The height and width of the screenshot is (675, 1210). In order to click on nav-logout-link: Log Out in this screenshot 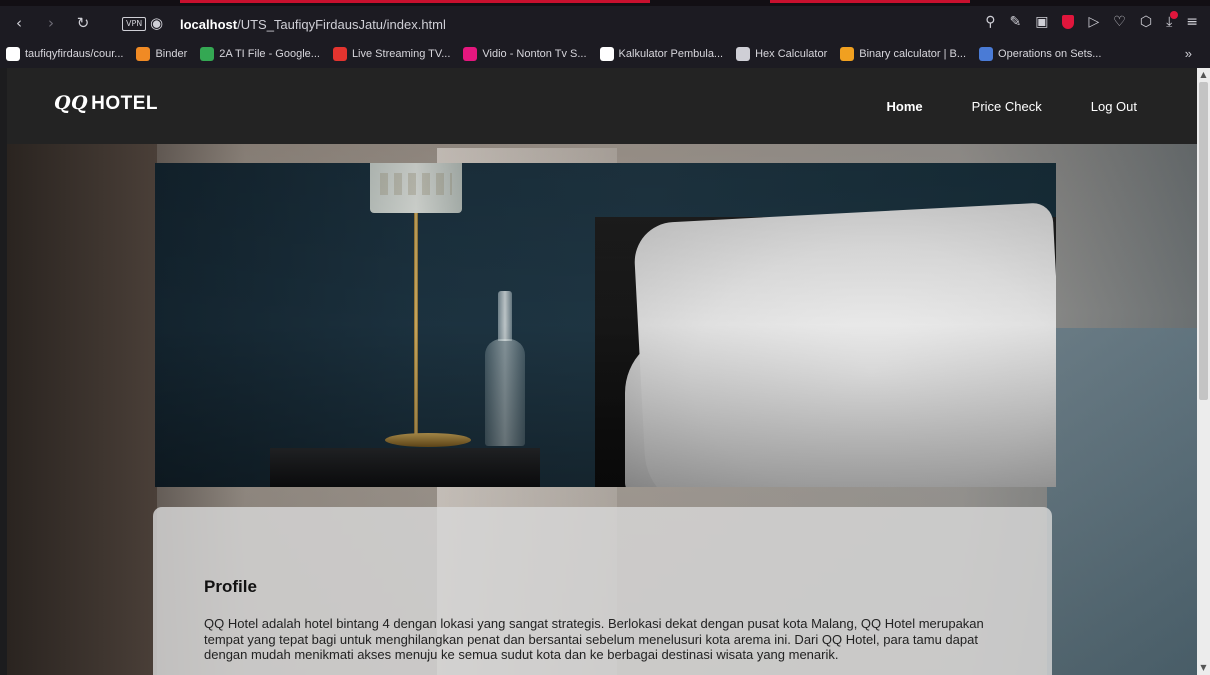, I will do `click(1114, 106)`.